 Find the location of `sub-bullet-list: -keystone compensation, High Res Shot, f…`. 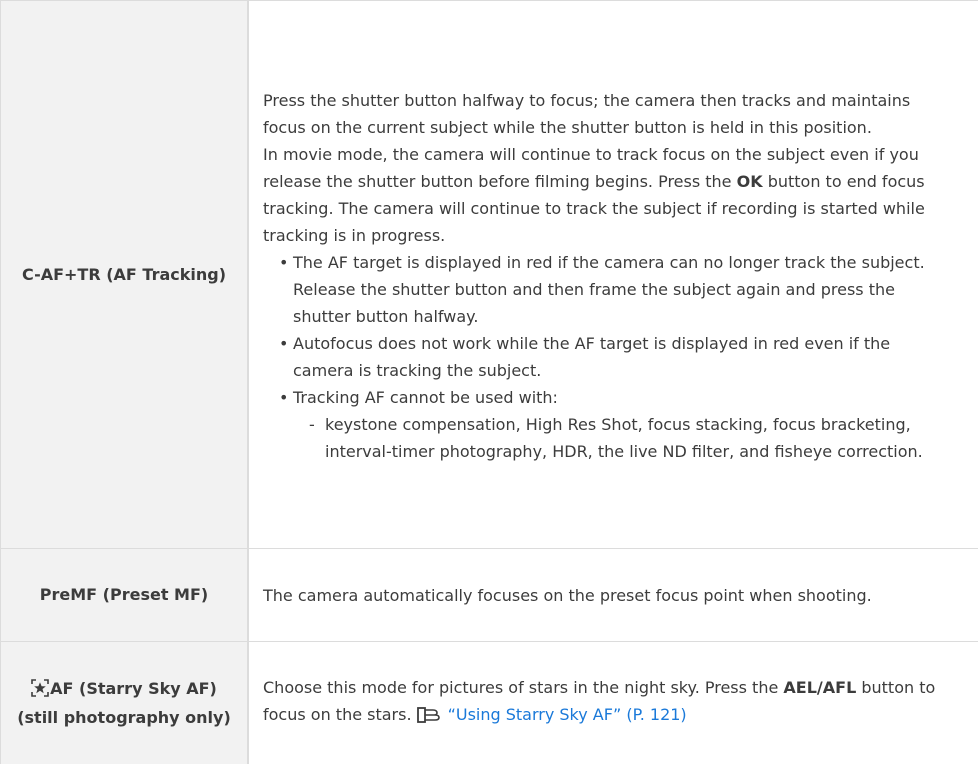

sub-bullet-list: -keystone compensation, High Res Shot, f… is located at coordinates (623, 438).